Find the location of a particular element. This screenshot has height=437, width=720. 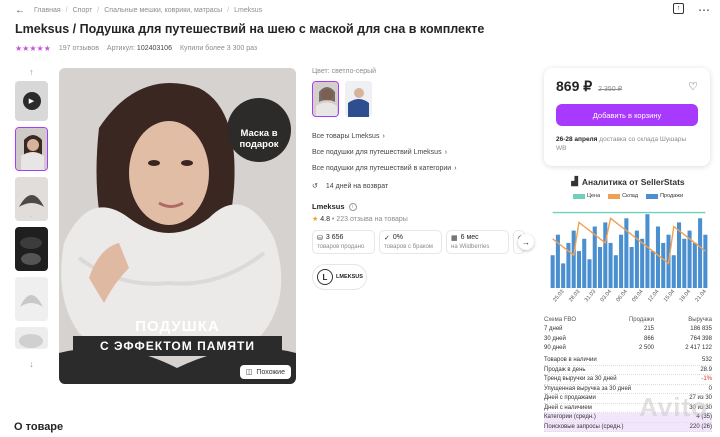

color-swatch-blue is located at coordinates (358, 99).